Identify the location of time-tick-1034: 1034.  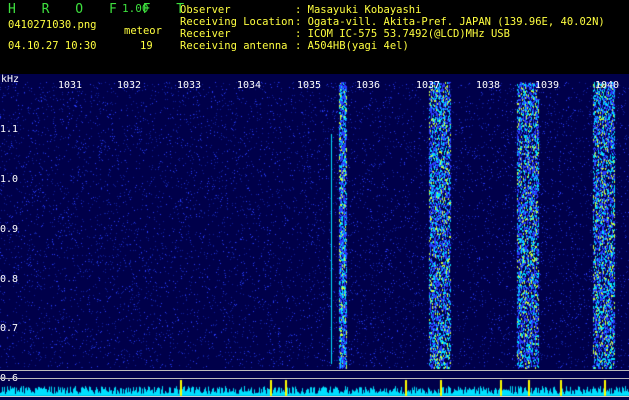
(249, 85).